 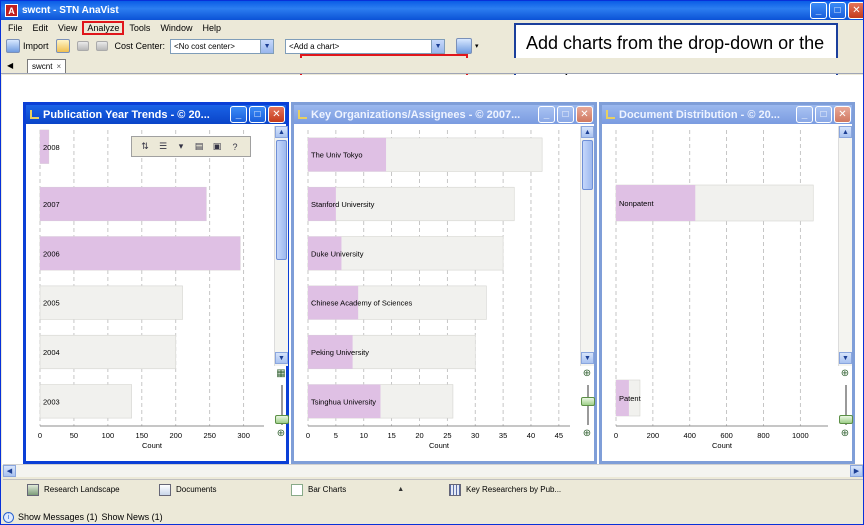 What do you see at coordinates (51, 147) in the screenshot?
I see `category-label: 2008` at bounding box center [51, 147].